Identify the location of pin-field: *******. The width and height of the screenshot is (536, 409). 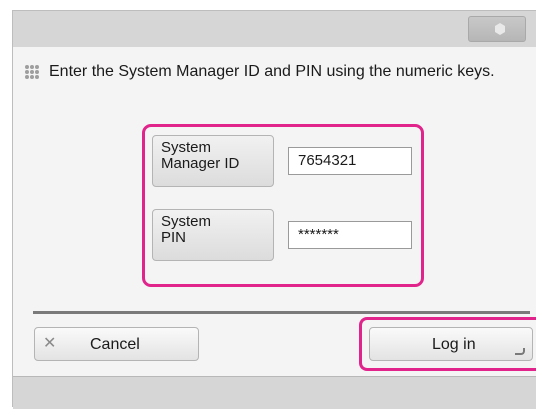
(350, 235).